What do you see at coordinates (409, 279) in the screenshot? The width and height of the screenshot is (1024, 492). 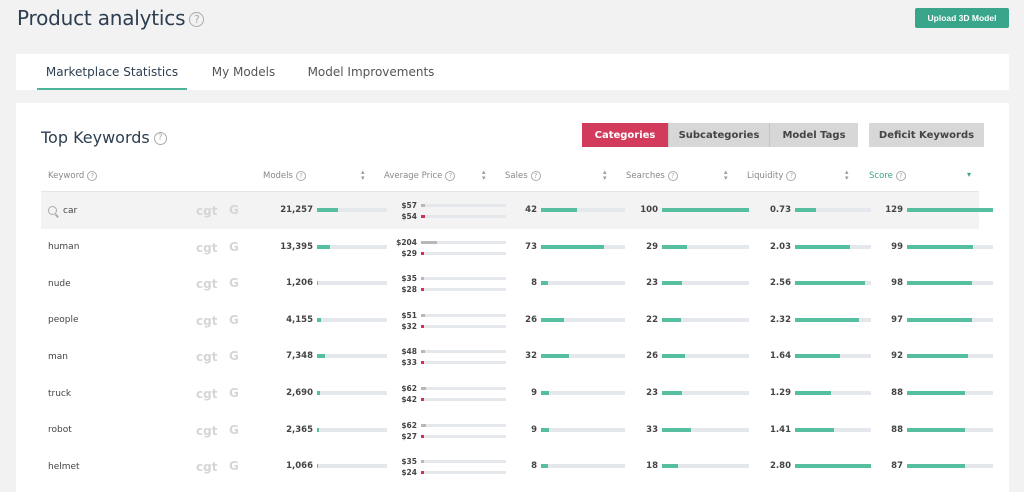 I see `price-high-value: $35` at bounding box center [409, 279].